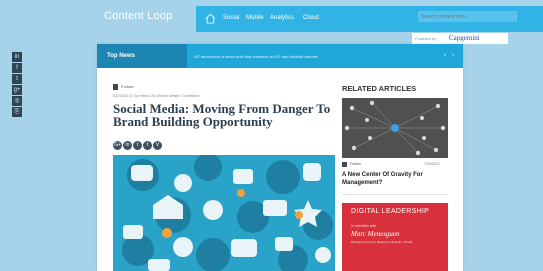 The image size is (543, 271). Describe the element at coordinates (17, 90) in the screenshot. I see `googleplus-icon: g+` at that location.